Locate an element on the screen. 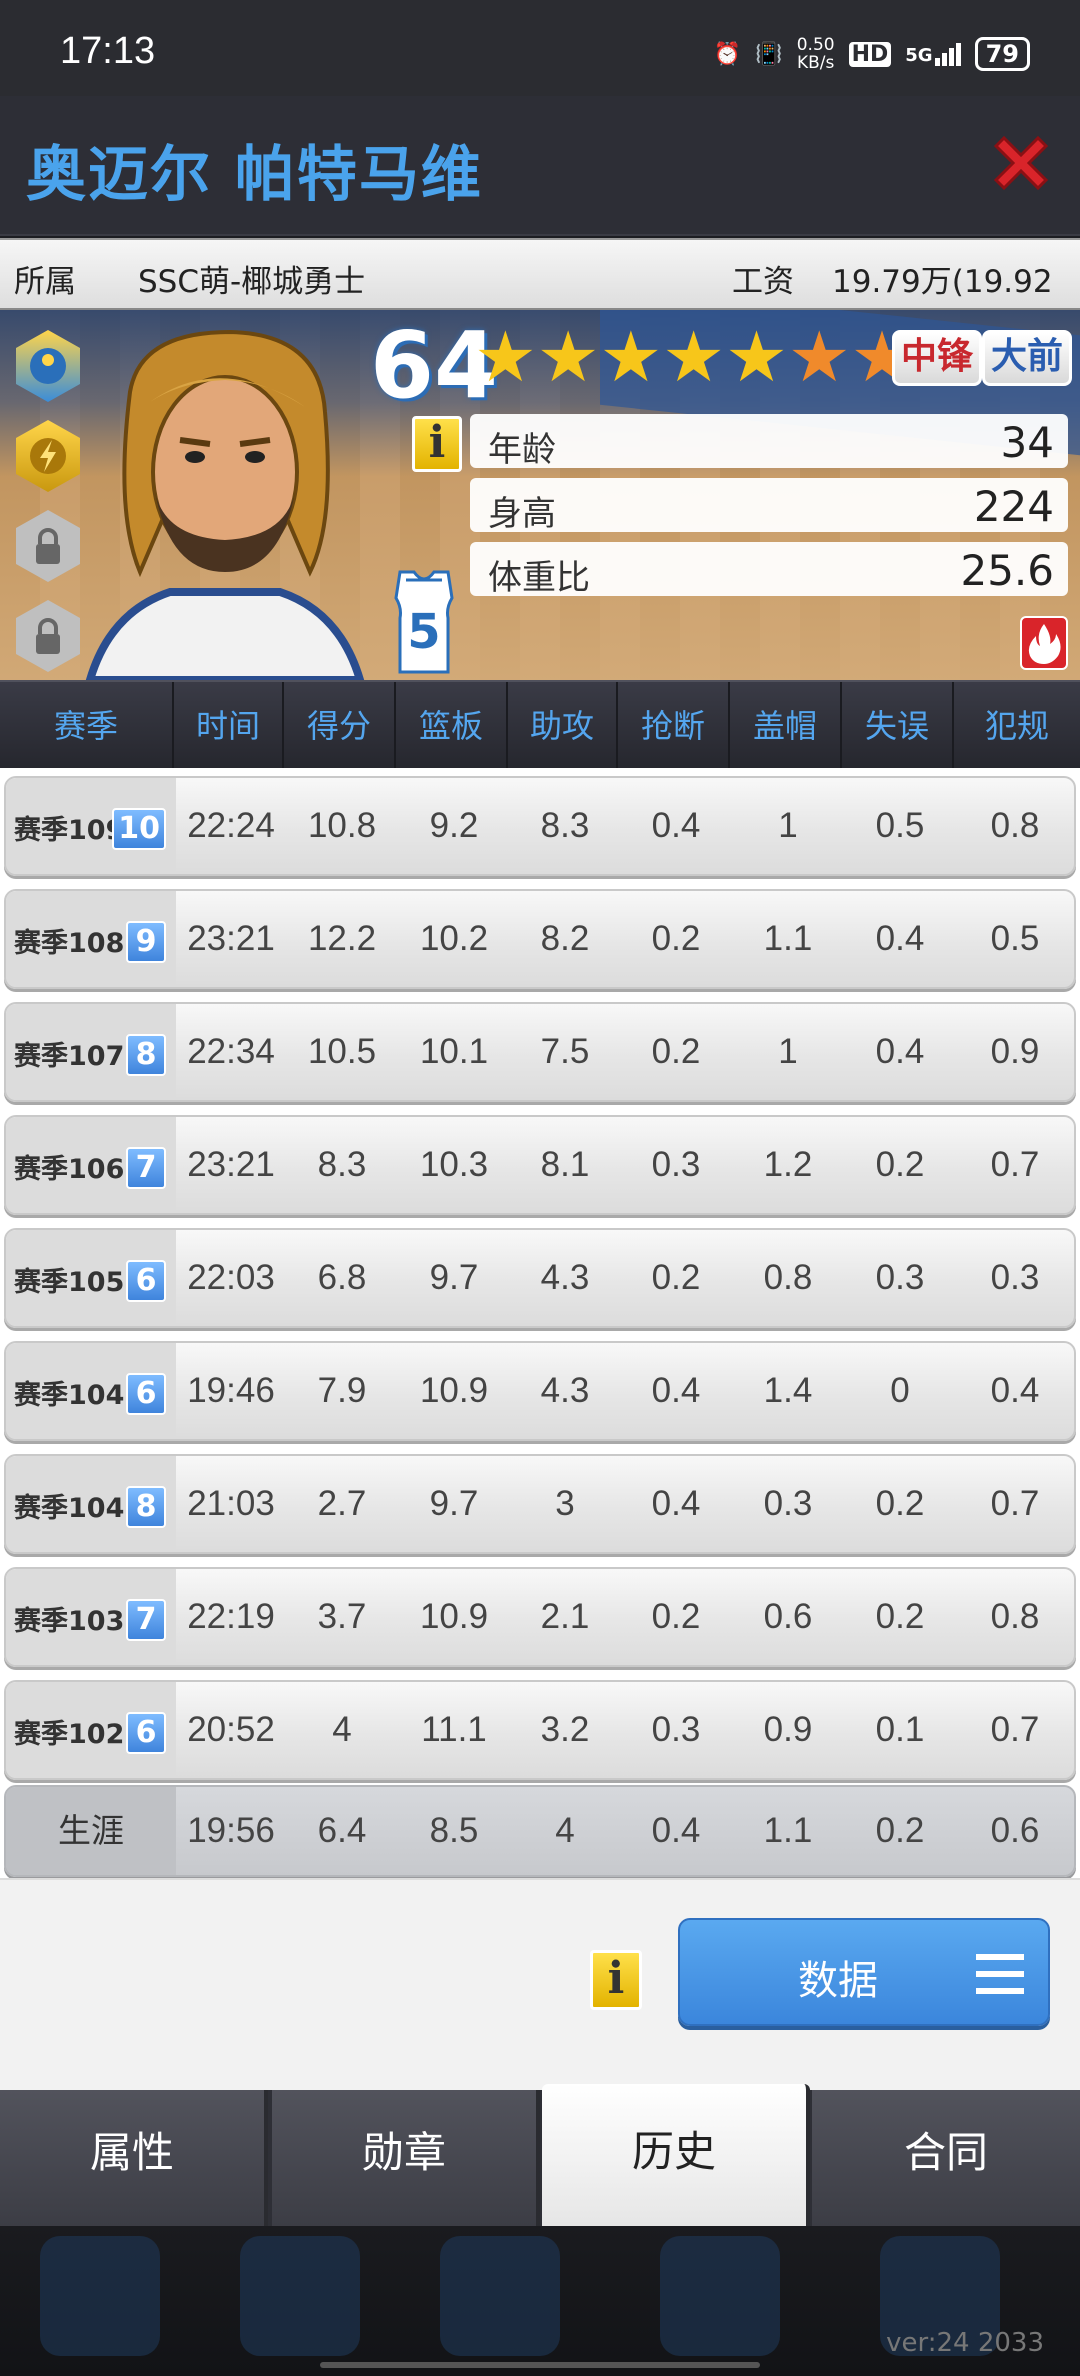 This screenshot has width=1080, height=2376. dialog-header: 奥迈尔 帕特马维 is located at coordinates (540, 166).